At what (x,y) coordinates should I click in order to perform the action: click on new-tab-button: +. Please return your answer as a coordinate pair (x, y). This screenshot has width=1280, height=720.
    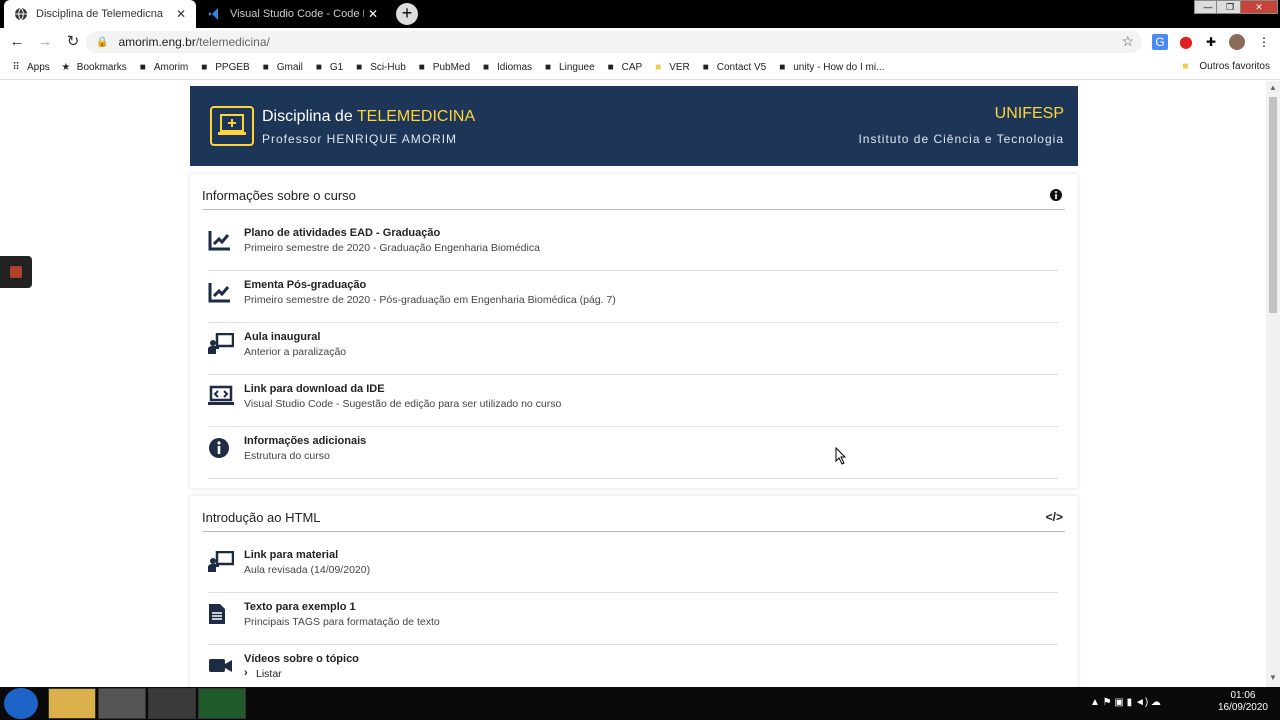
    Looking at the image, I should click on (407, 14).